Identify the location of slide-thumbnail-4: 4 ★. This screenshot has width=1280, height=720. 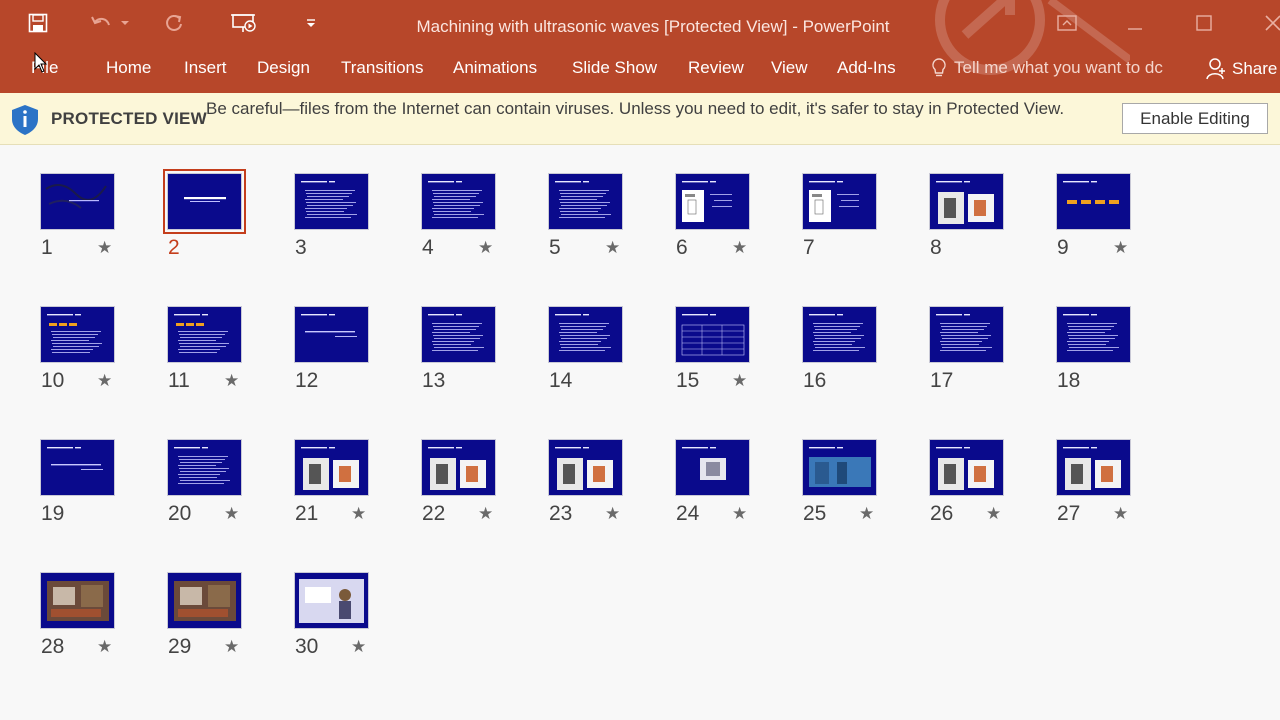
(484, 223).